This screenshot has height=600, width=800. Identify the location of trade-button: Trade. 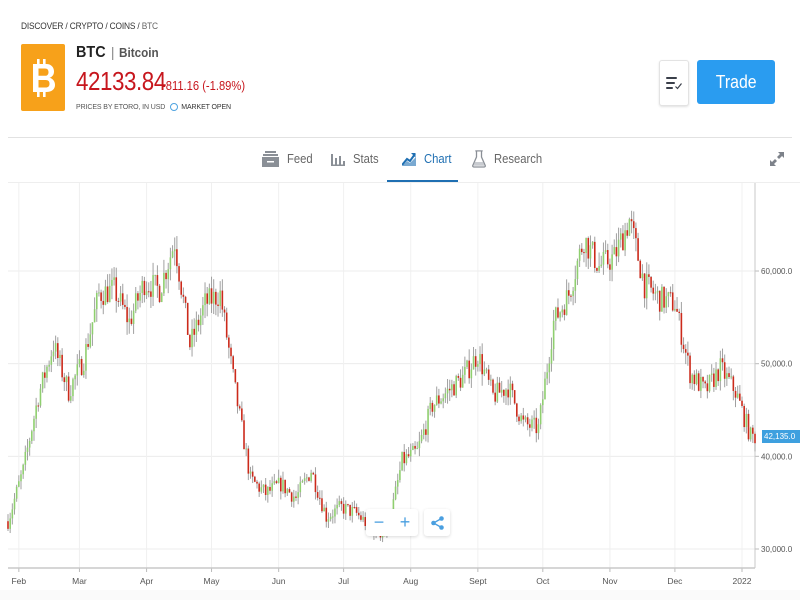
(736, 82).